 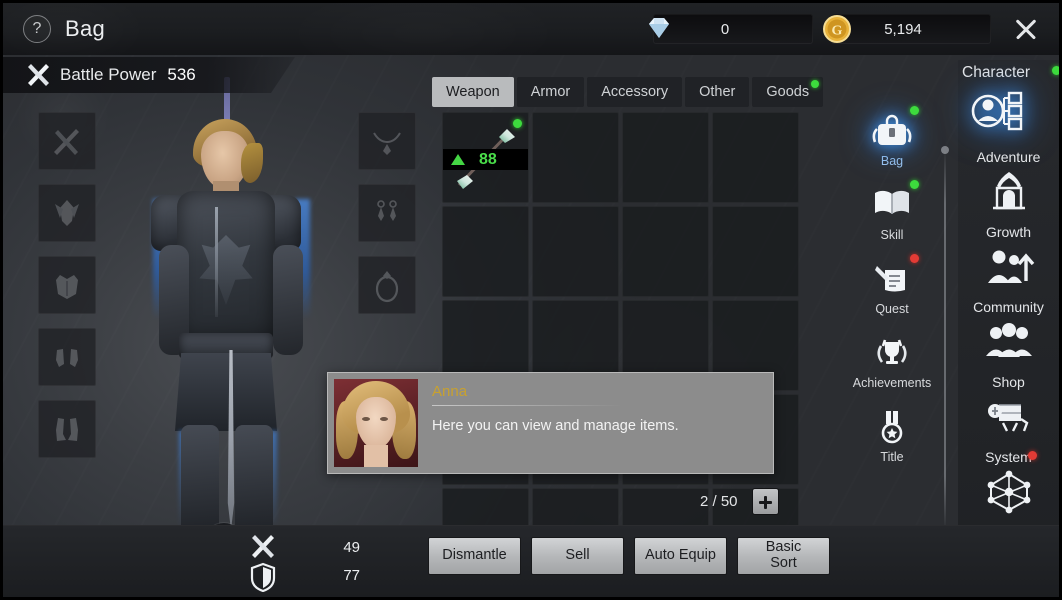 I want to click on menu-item-quest: Quest, so click(x=892, y=285).